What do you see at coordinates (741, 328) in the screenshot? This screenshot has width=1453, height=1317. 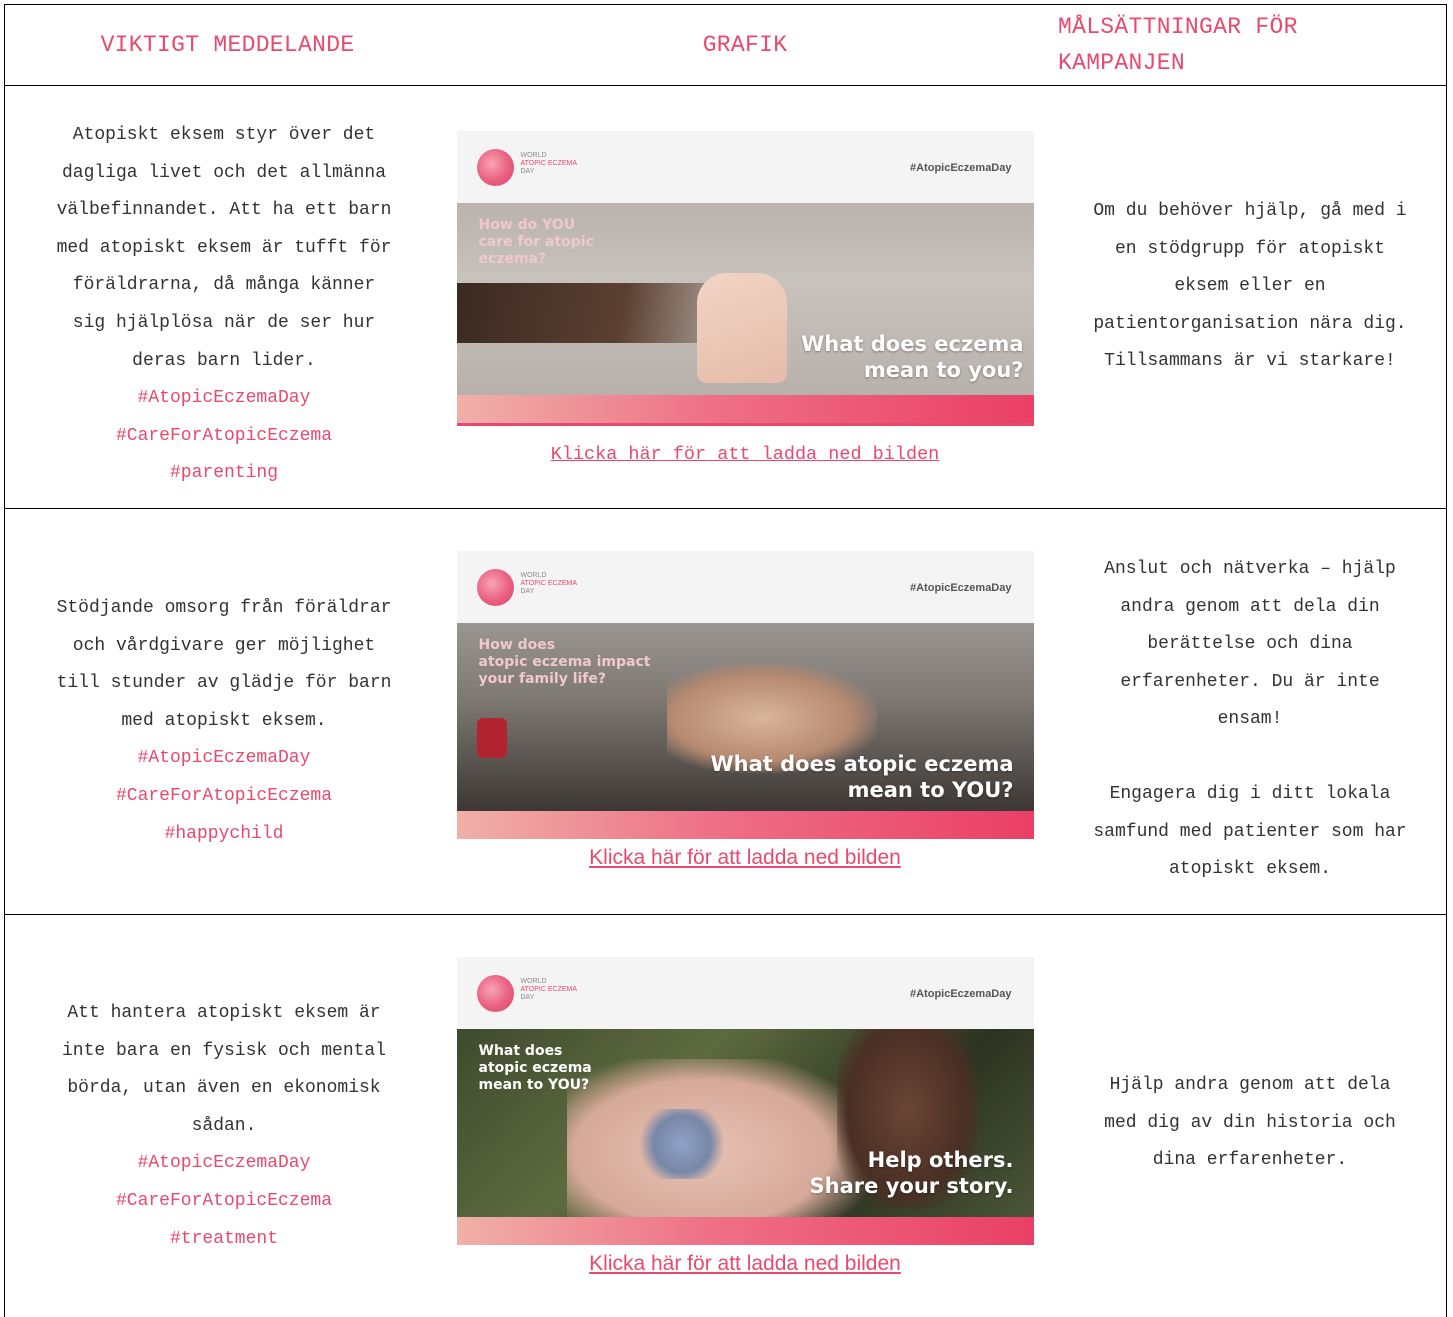 I see `child-hand-illustration` at bounding box center [741, 328].